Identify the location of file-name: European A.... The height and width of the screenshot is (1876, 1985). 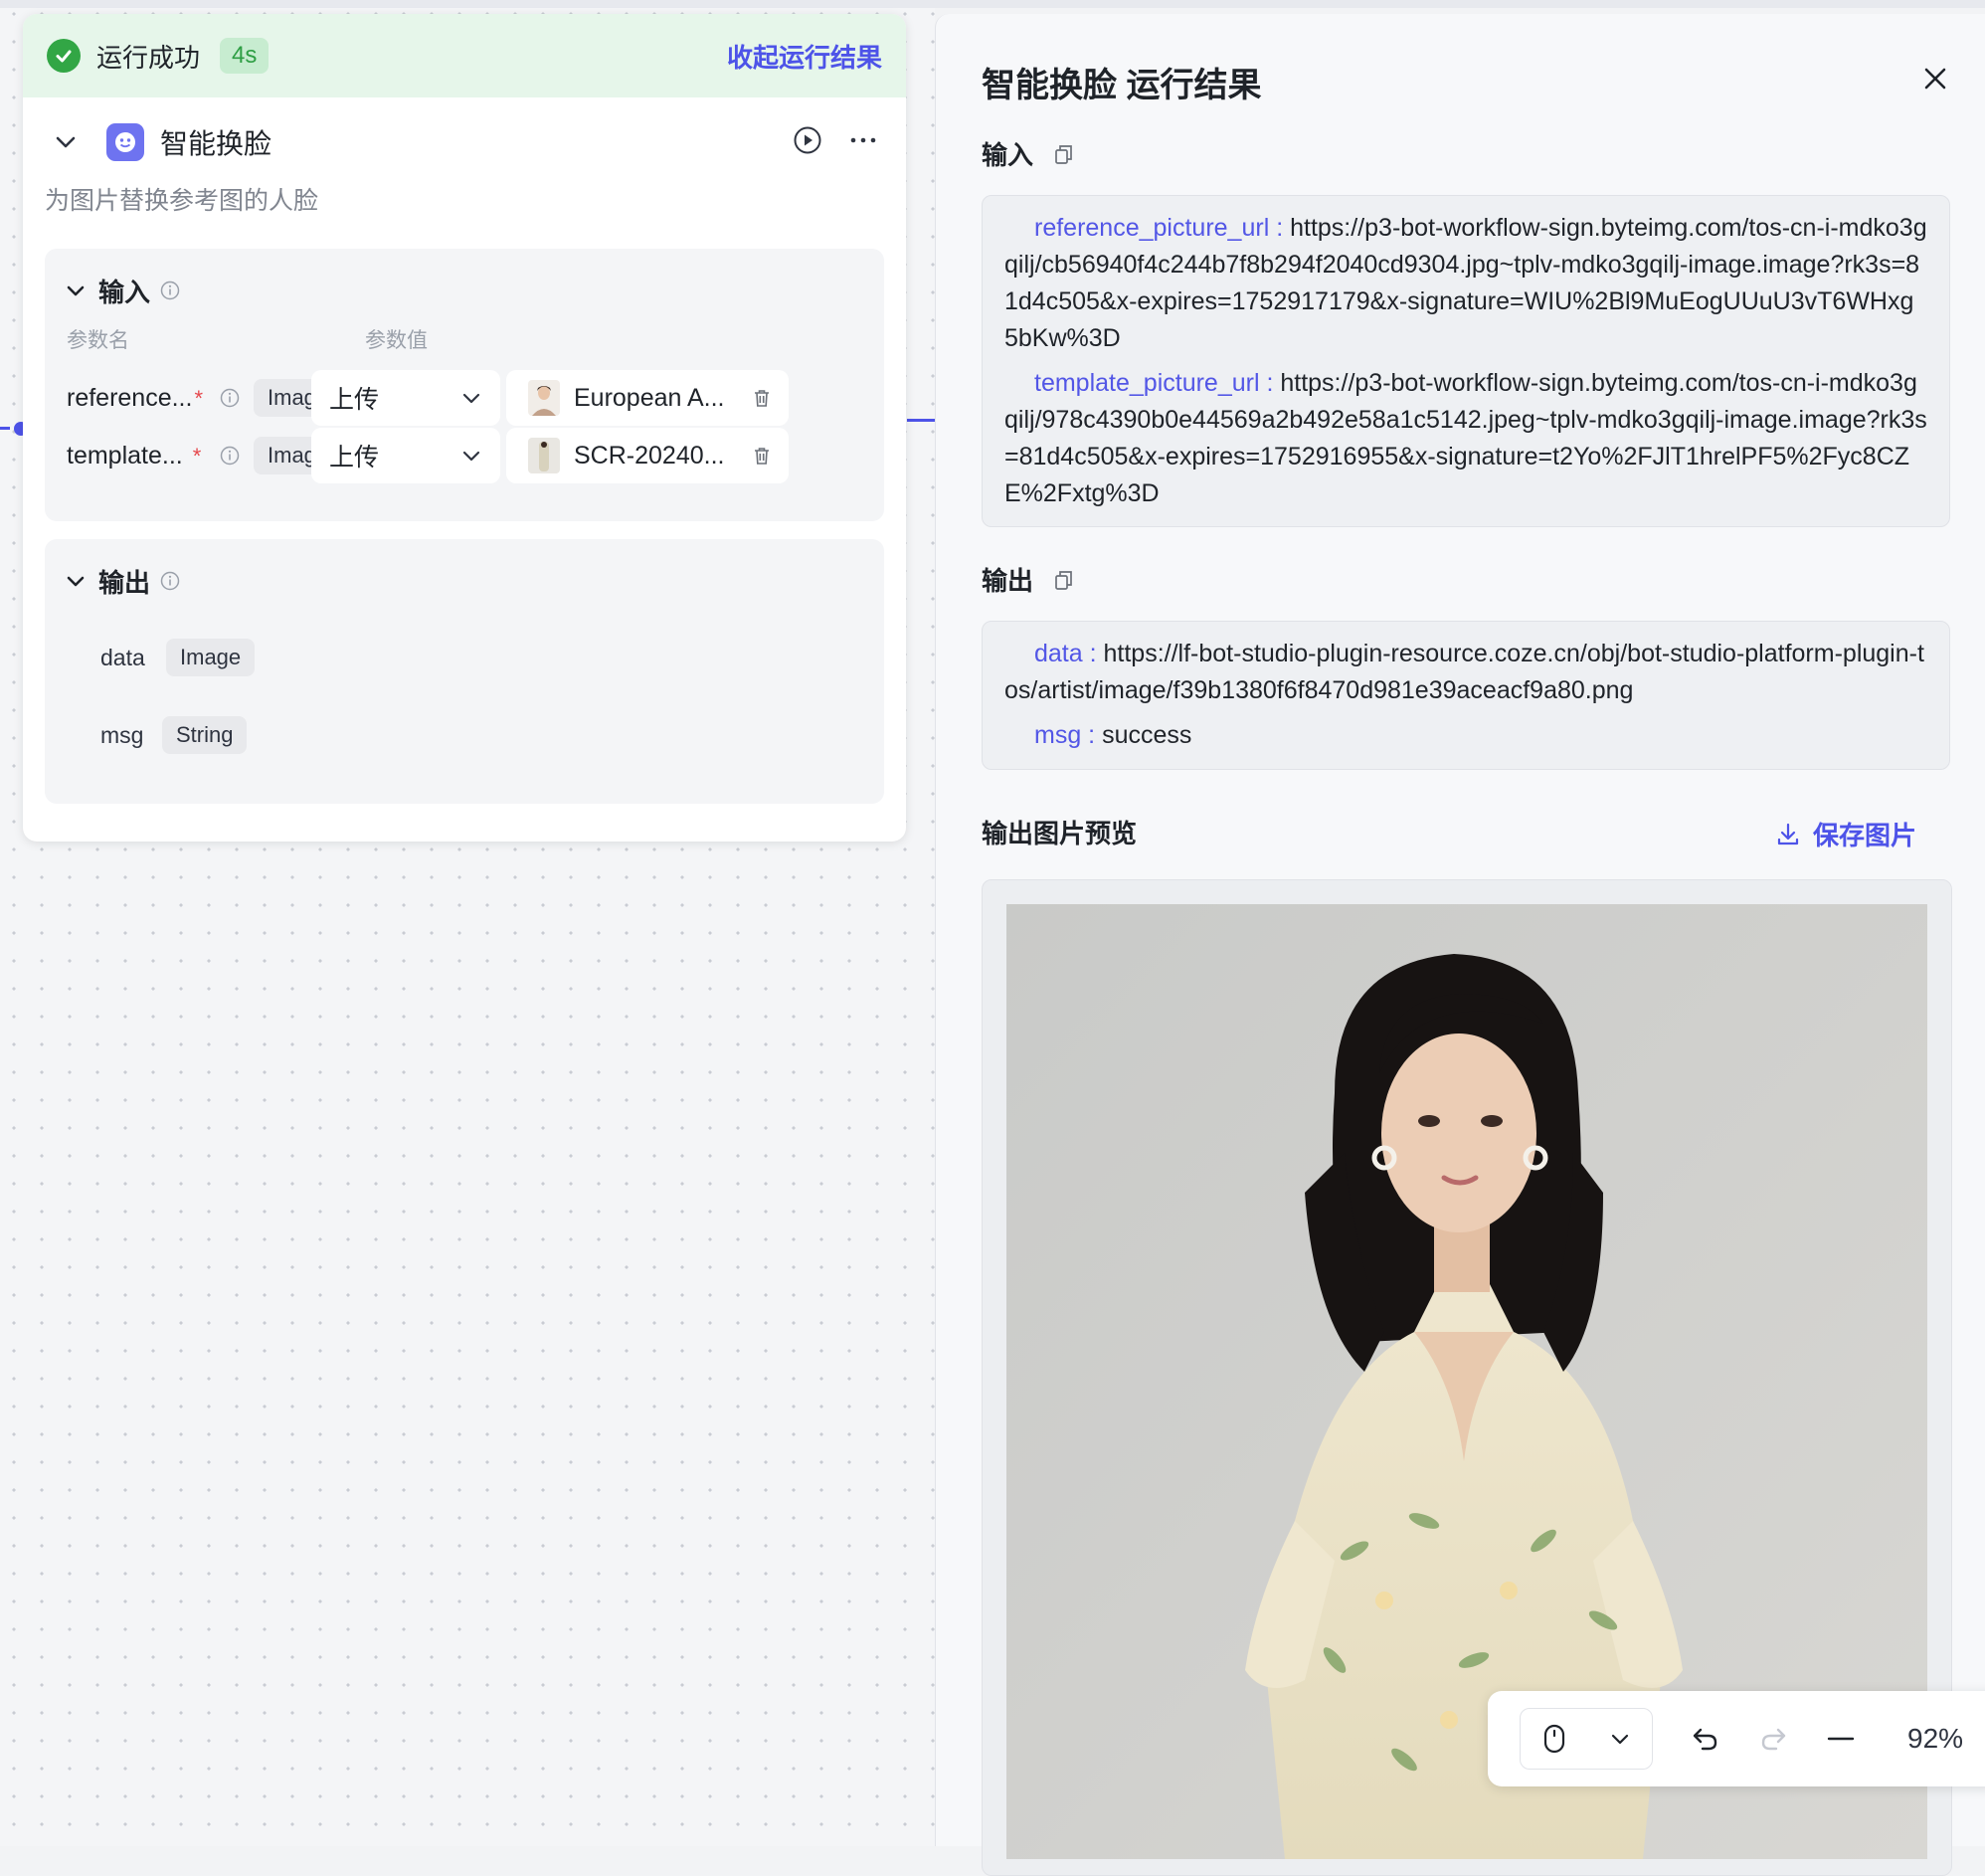
(649, 397).